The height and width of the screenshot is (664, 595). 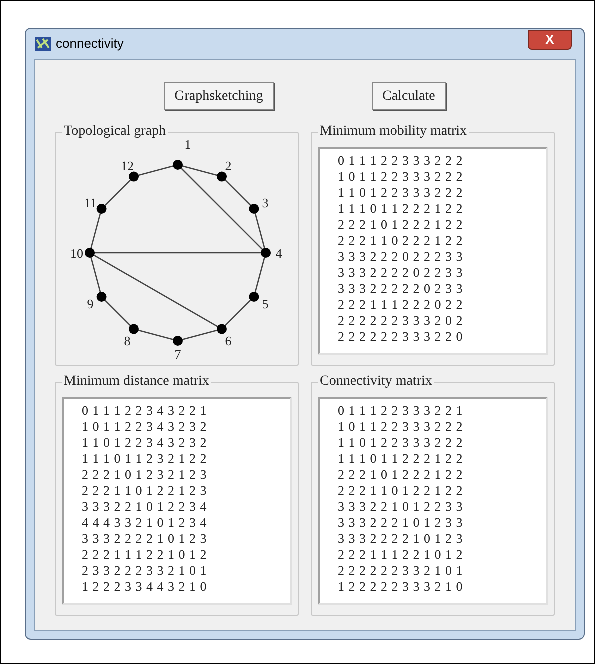 I want to click on action-button: Graphsketching, so click(x=219, y=96).